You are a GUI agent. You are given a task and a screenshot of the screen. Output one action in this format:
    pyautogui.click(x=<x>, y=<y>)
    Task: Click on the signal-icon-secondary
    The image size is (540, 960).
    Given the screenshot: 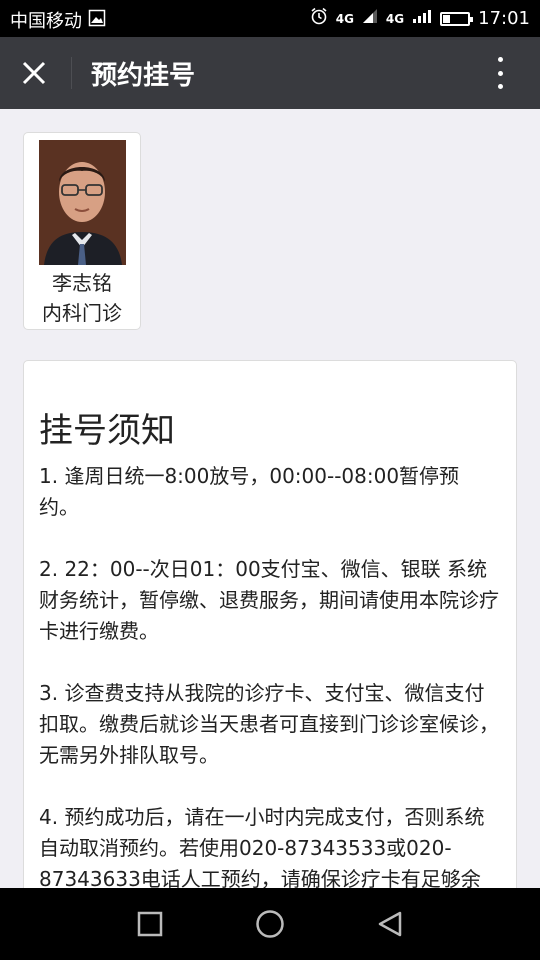 What is the action you would take?
    pyautogui.click(x=422, y=18)
    